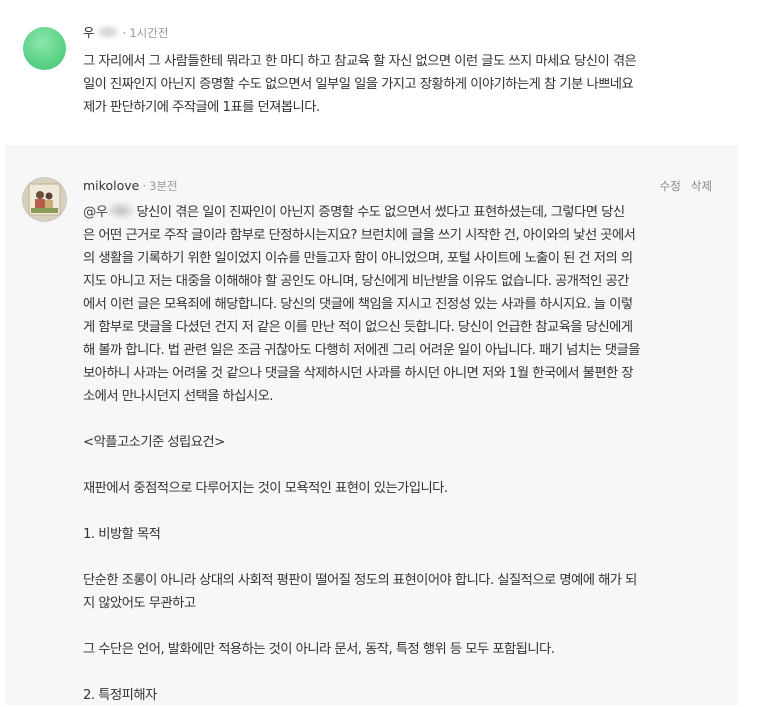 Image resolution: width=770 pixels, height=707 pixels. Describe the element at coordinates (163, 186) in the screenshot. I see `comment-time: 3분전` at that location.